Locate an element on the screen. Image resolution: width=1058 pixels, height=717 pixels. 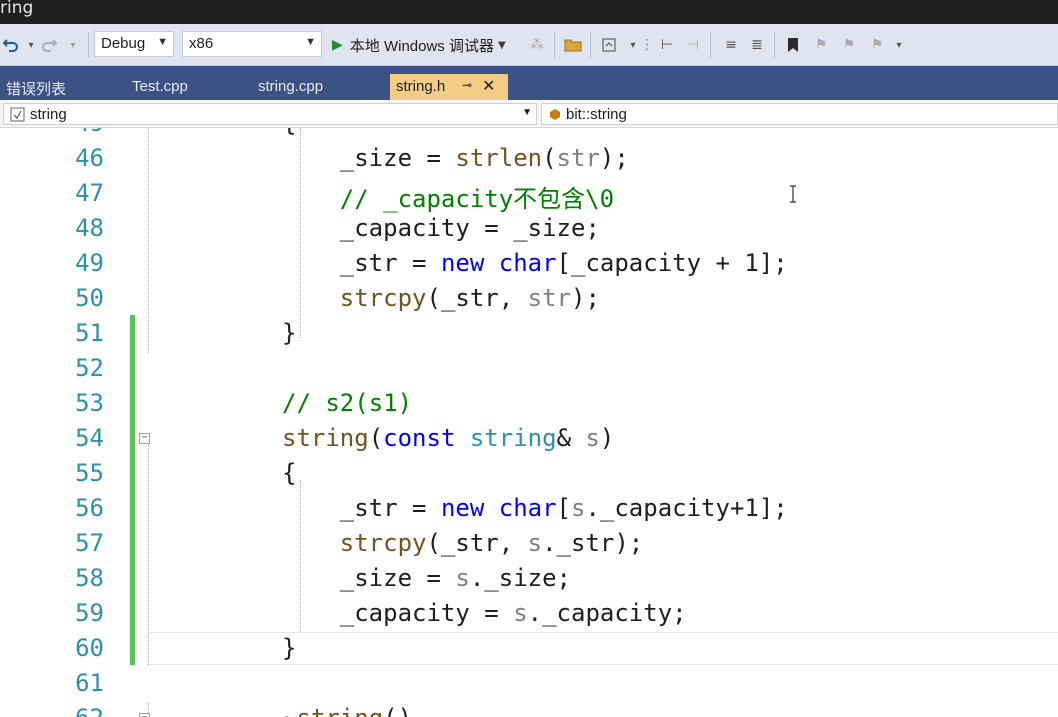
tab-error-list: 错误列表 is located at coordinates (62, 87).